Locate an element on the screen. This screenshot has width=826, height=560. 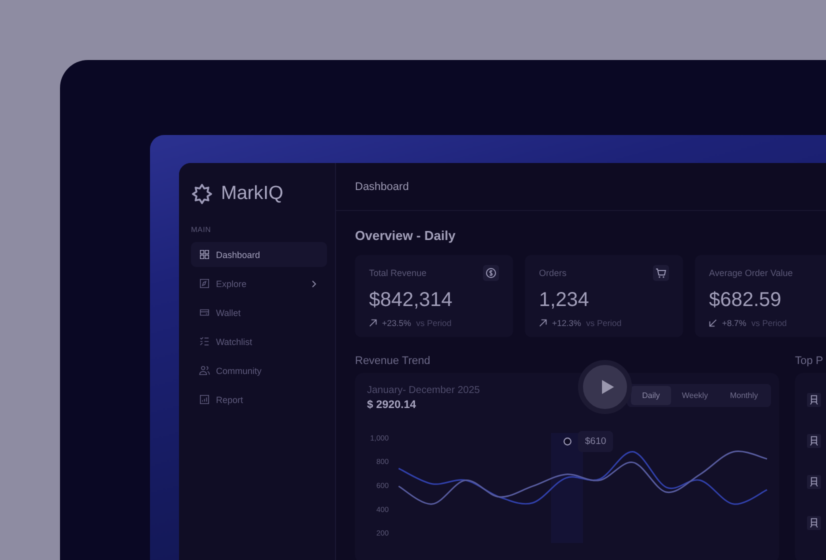
period-tab: Daily is located at coordinates (651, 395).